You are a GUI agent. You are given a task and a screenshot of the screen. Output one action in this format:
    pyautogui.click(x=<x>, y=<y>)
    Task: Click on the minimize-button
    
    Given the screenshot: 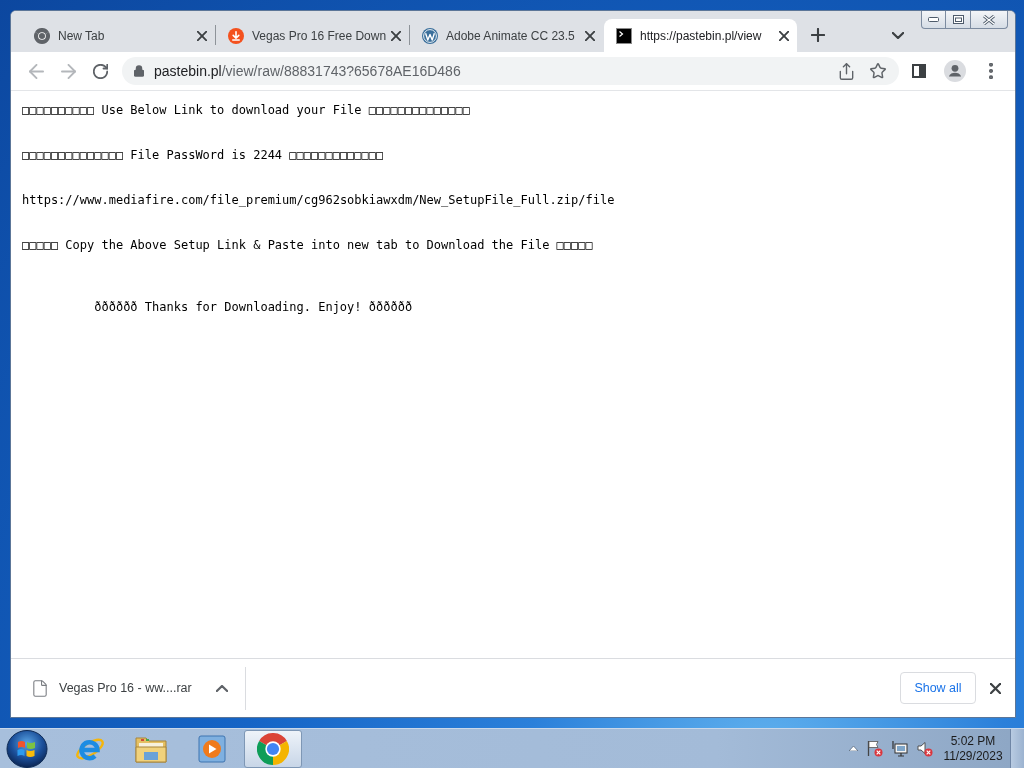 What is the action you would take?
    pyautogui.click(x=933, y=20)
    